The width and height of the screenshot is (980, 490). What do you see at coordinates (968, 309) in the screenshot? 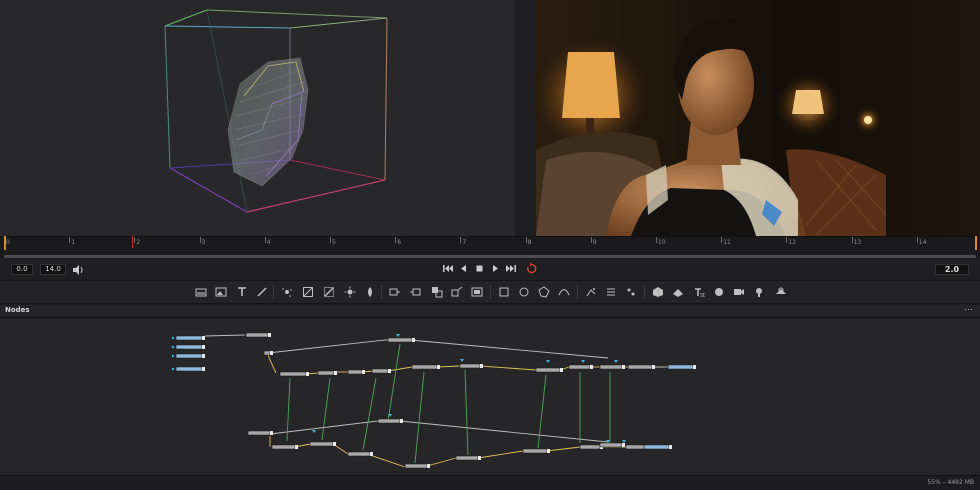
I see `nodes-options-menu: ⋯` at bounding box center [968, 309].